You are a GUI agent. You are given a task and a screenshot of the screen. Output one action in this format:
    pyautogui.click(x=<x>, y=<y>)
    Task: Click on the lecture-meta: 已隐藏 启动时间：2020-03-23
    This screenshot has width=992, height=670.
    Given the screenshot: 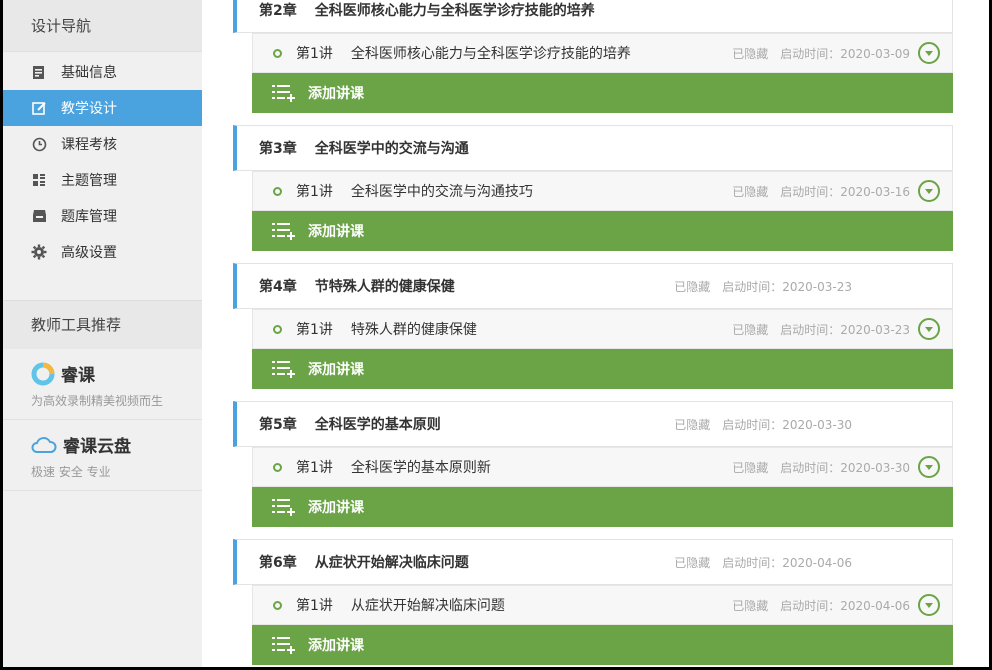 What is the action you would take?
    pyautogui.click(x=821, y=329)
    